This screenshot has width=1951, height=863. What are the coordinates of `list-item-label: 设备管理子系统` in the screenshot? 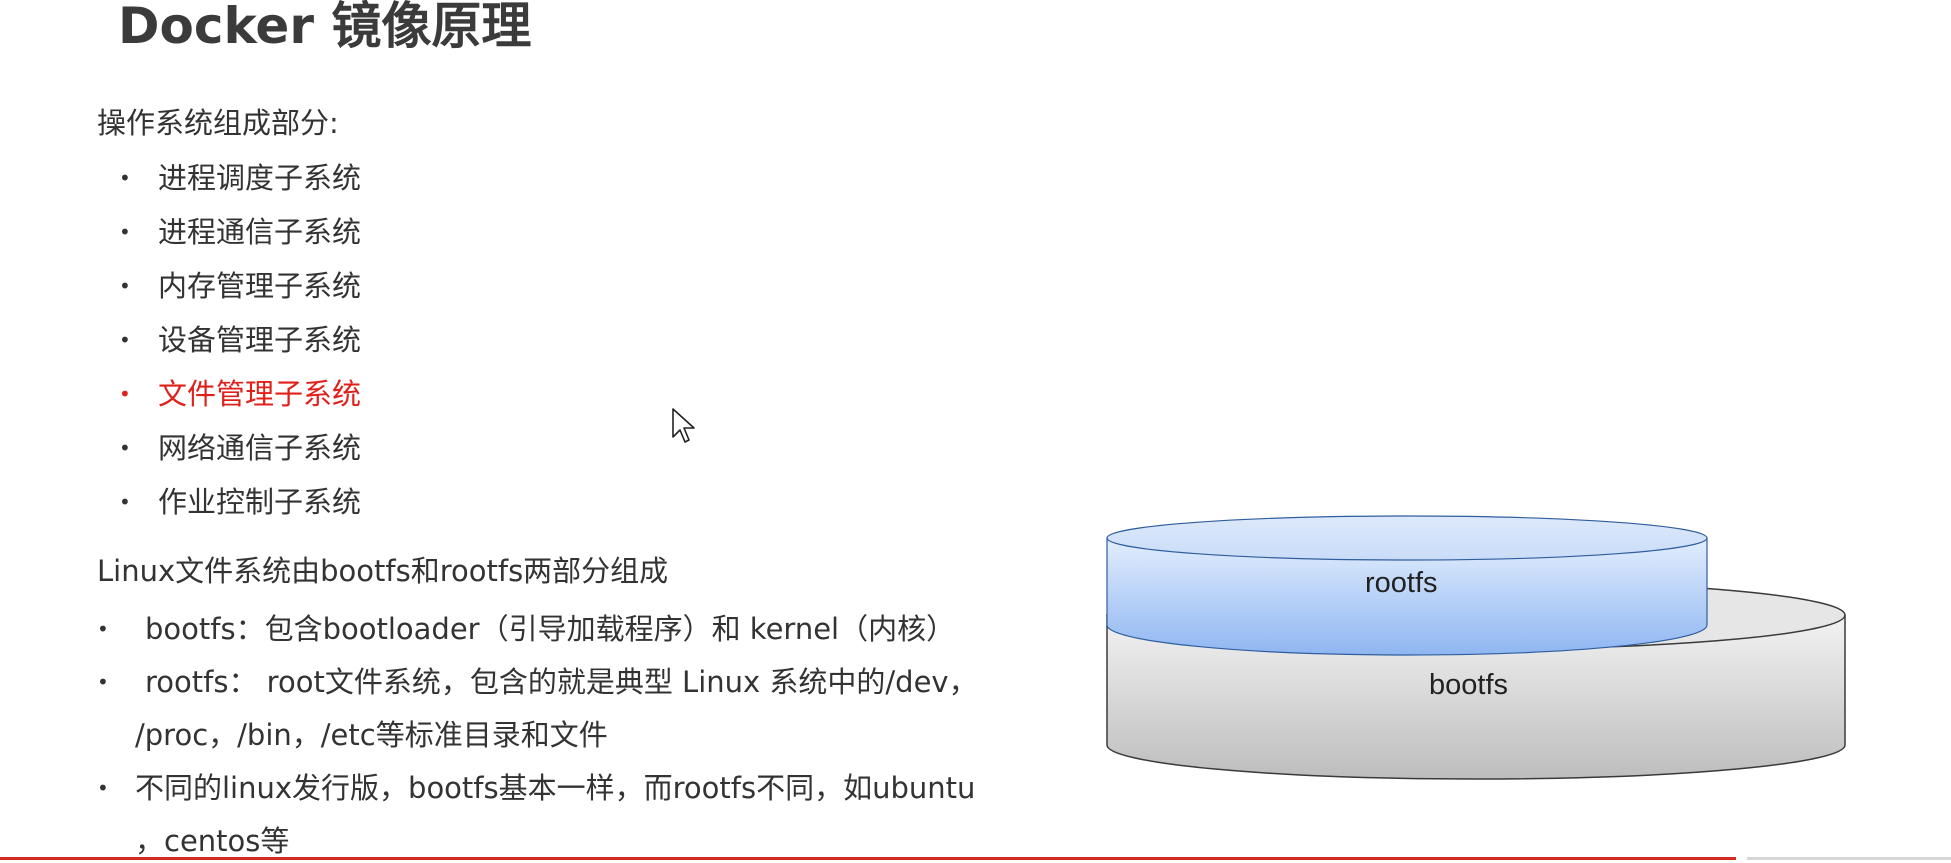 It's located at (260, 340).